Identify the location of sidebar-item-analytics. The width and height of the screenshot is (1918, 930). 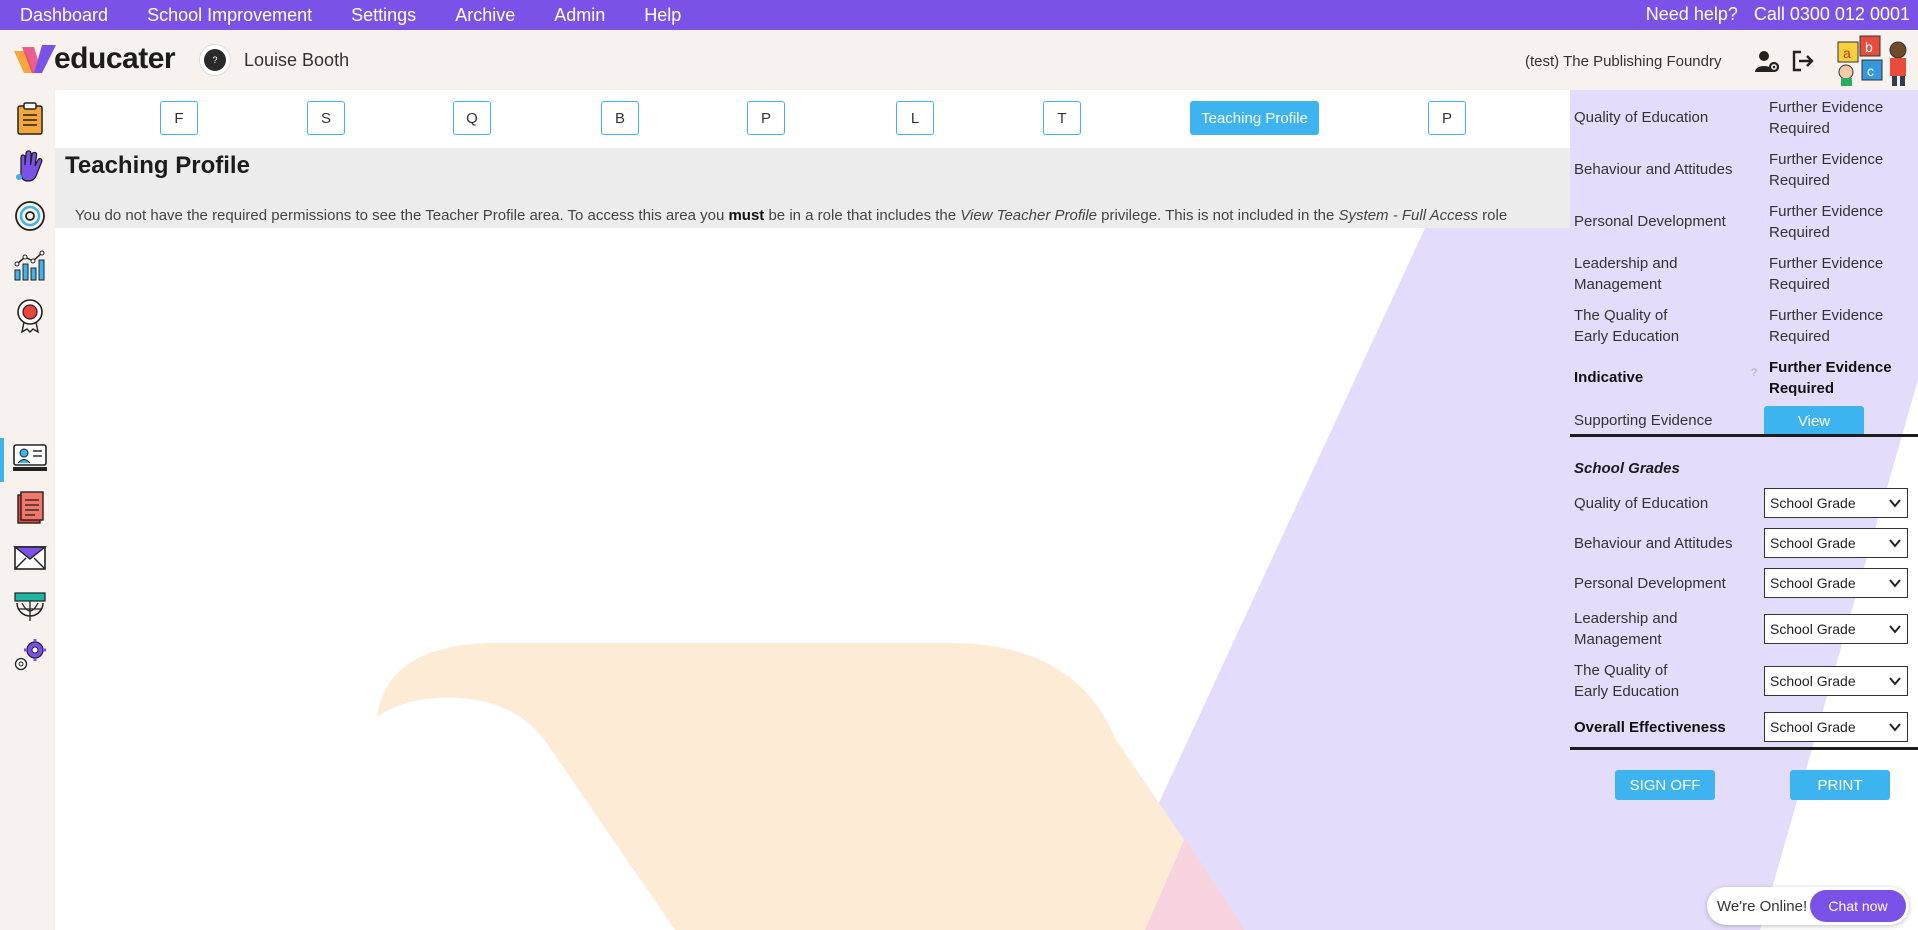
(30, 266).